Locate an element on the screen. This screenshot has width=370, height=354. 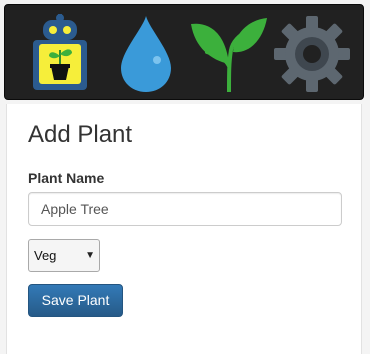
water-drop-icon is located at coordinates (146, 54).